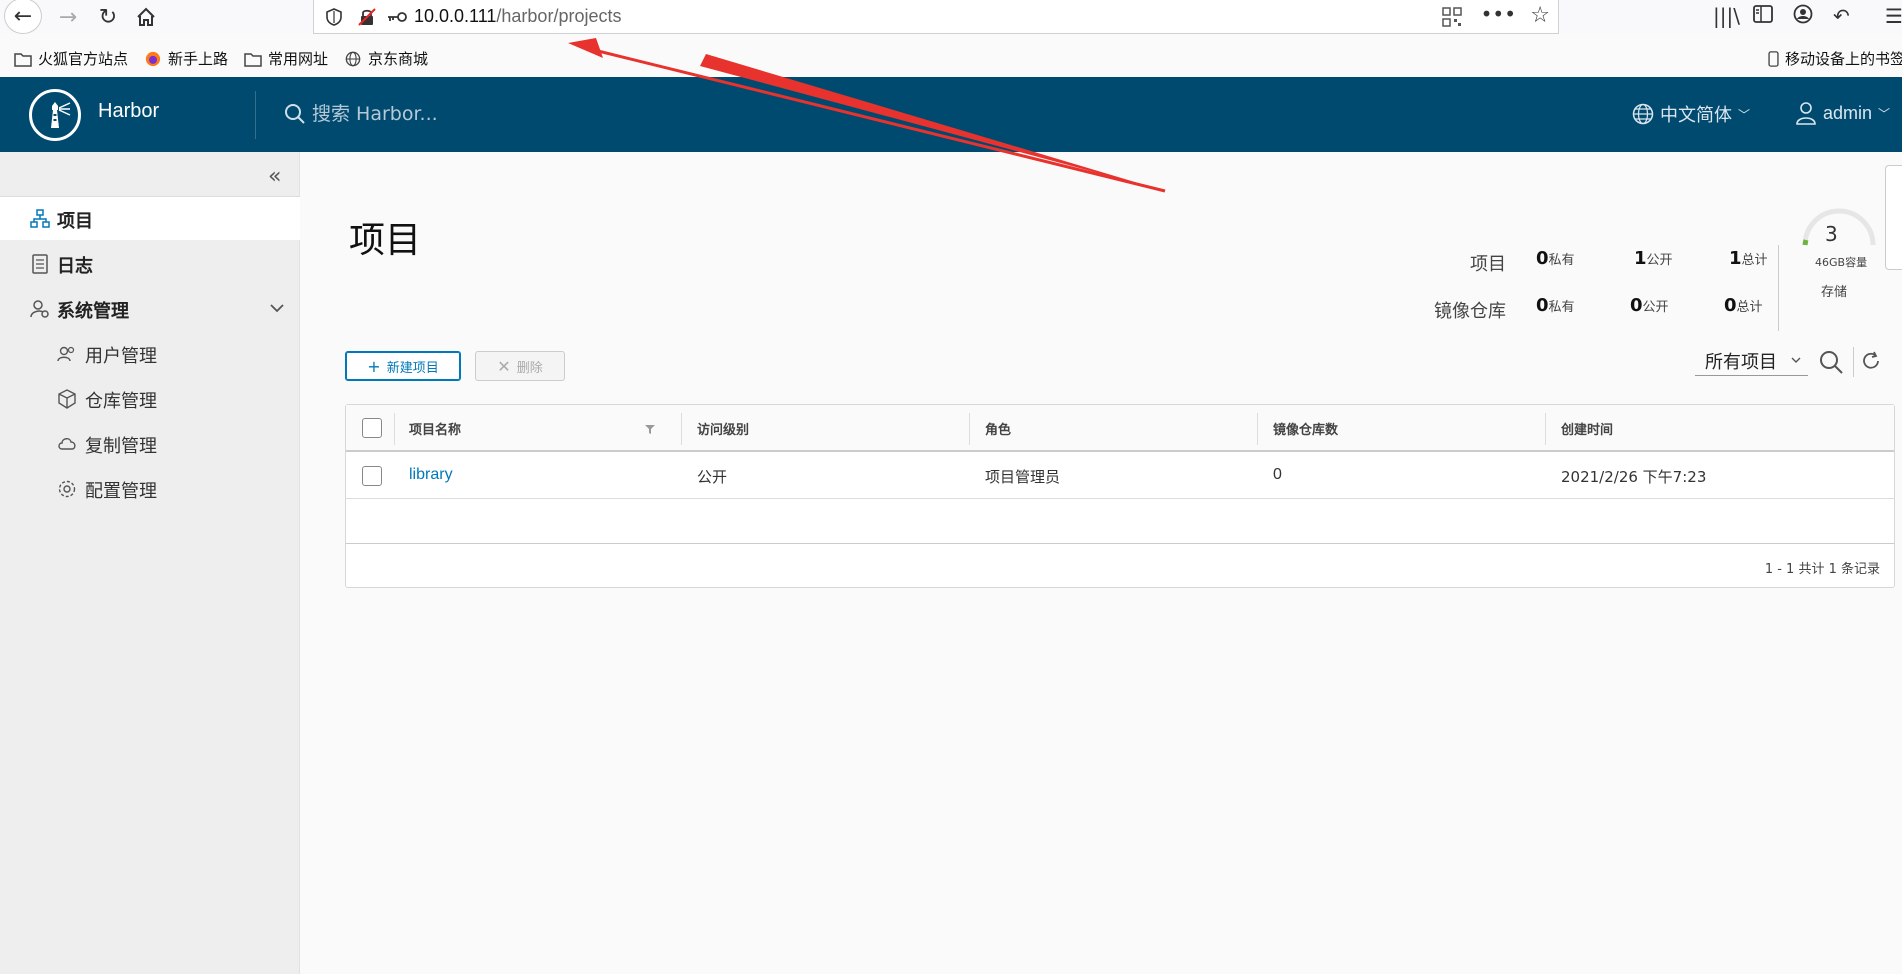 The height and width of the screenshot is (974, 1902). What do you see at coordinates (936, 17) in the screenshot?
I see `address-bar: 10.0.0.111/harbor/projects ••• ☆` at bounding box center [936, 17].